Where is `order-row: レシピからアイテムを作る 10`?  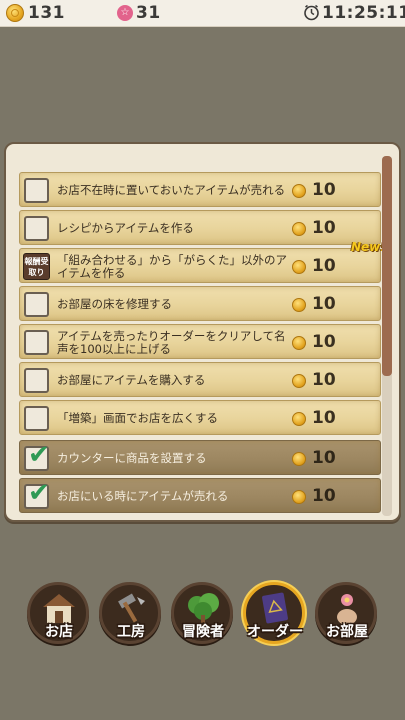 order-row: レシピからアイテムを作る 10 is located at coordinates (200, 227).